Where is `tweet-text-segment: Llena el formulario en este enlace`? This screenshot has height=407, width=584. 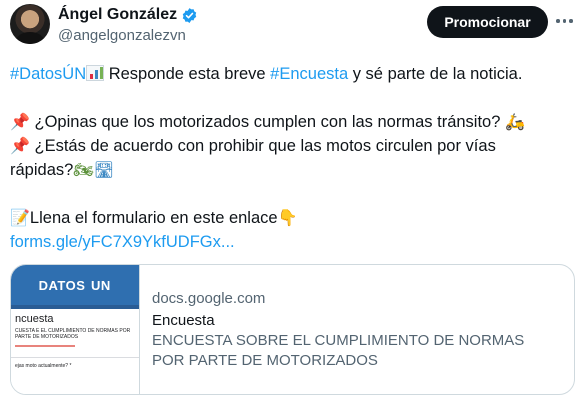 tweet-text-segment: Llena el formulario en este enlace is located at coordinates (153, 218).